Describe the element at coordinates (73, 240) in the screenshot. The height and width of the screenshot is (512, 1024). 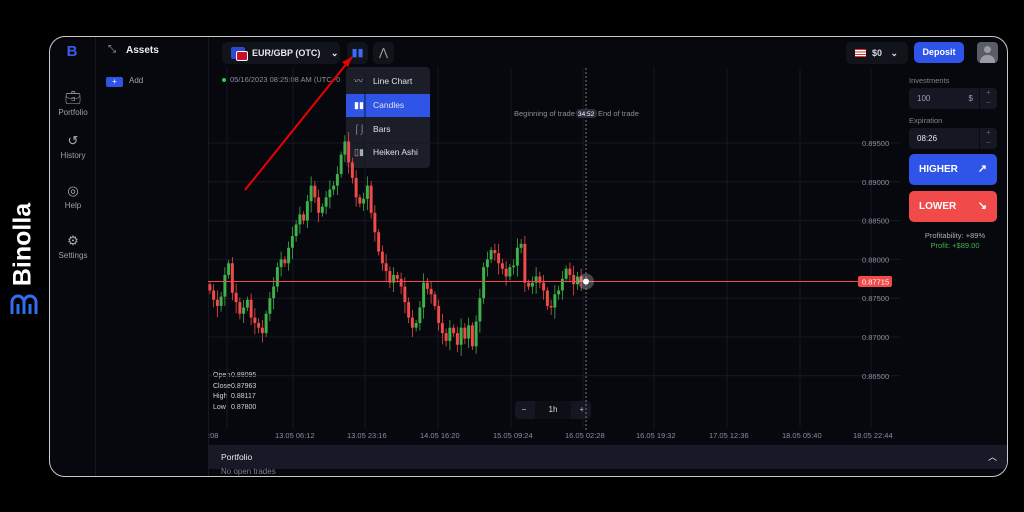
I see `gear-icon: ⚙` at that location.